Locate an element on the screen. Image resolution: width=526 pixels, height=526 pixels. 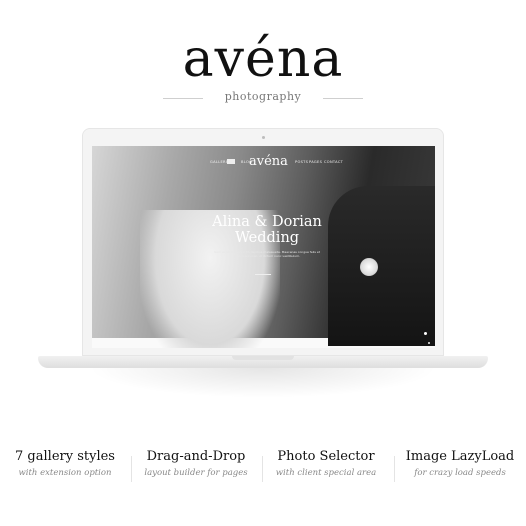
feature-image-lazyload: Image LazyLoad for crazy load speeds is located at coordinates (460, 464).